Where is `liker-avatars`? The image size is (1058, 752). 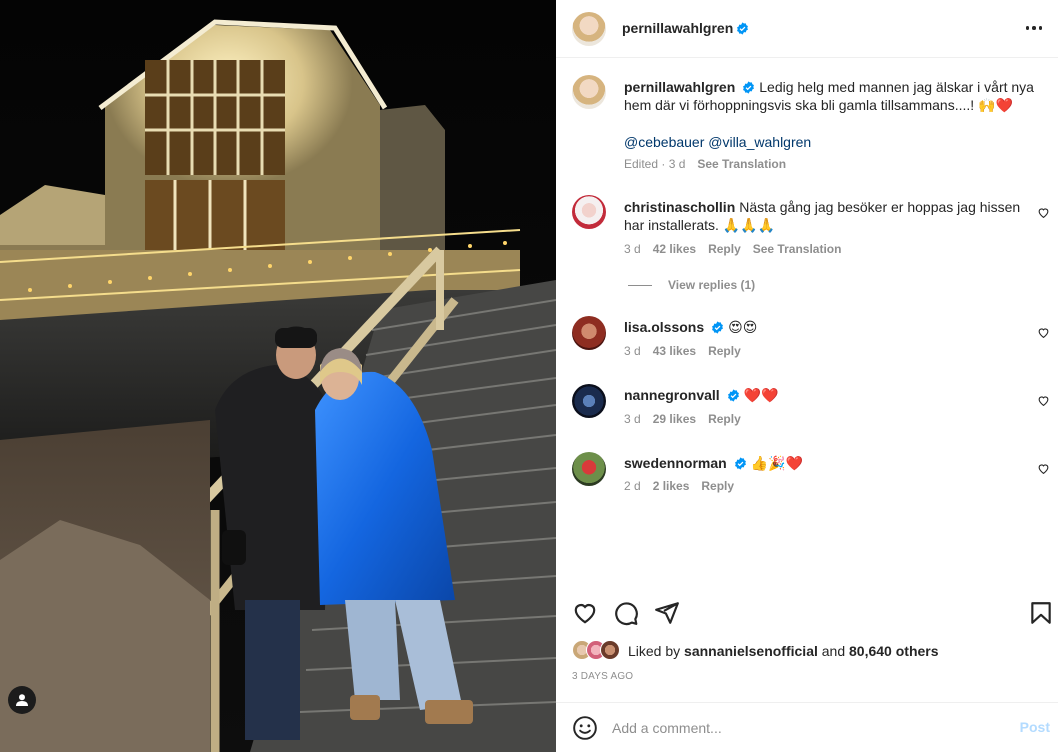 liker-avatars is located at coordinates (597, 651).